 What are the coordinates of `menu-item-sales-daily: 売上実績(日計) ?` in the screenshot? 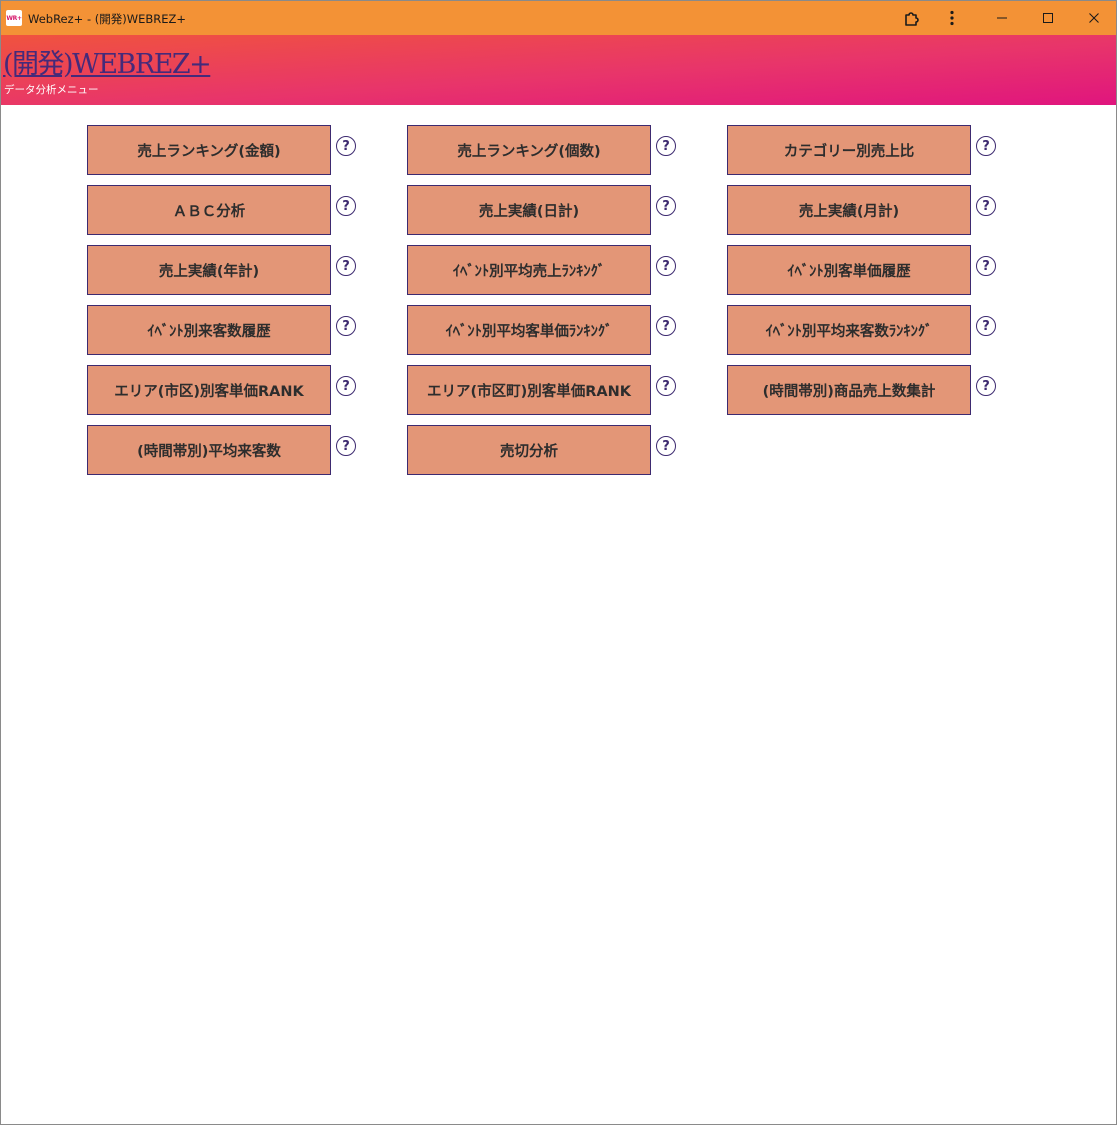 It's located at (543, 210).